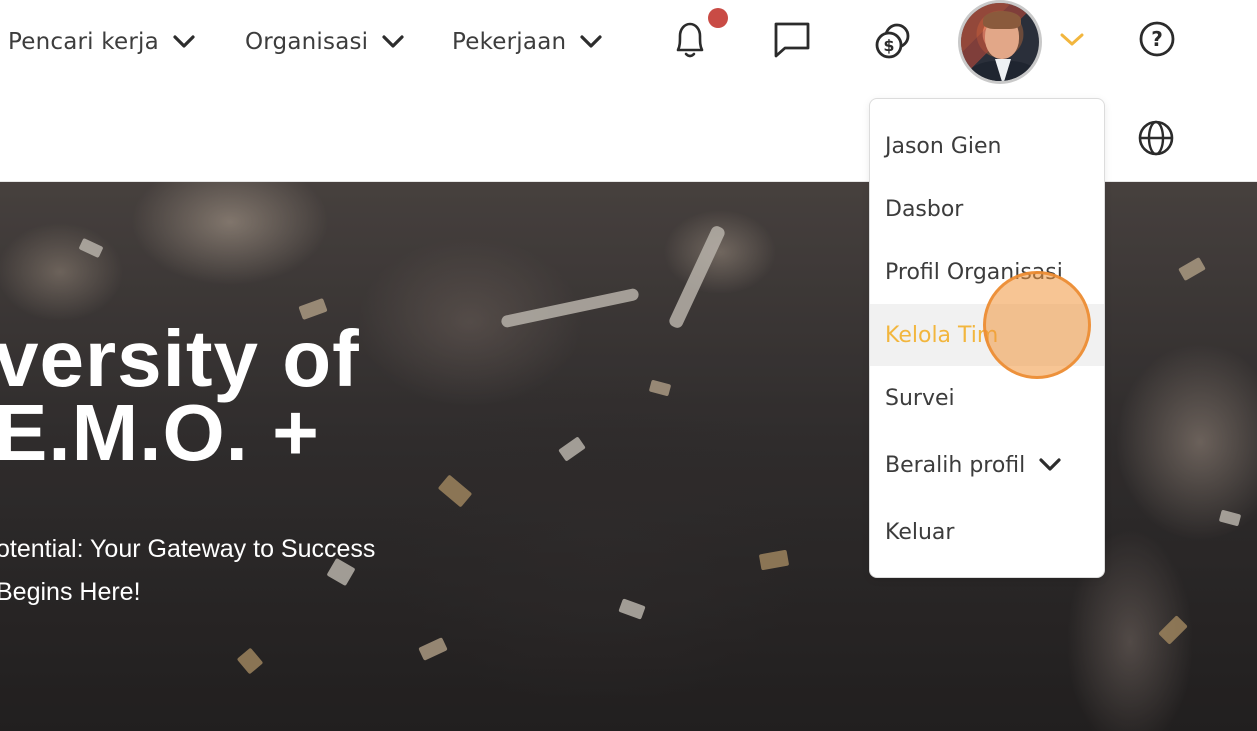 This screenshot has height=731, width=1257. What do you see at coordinates (987, 209) in the screenshot?
I see `menu-item-dasbor: Dasbor` at bounding box center [987, 209].